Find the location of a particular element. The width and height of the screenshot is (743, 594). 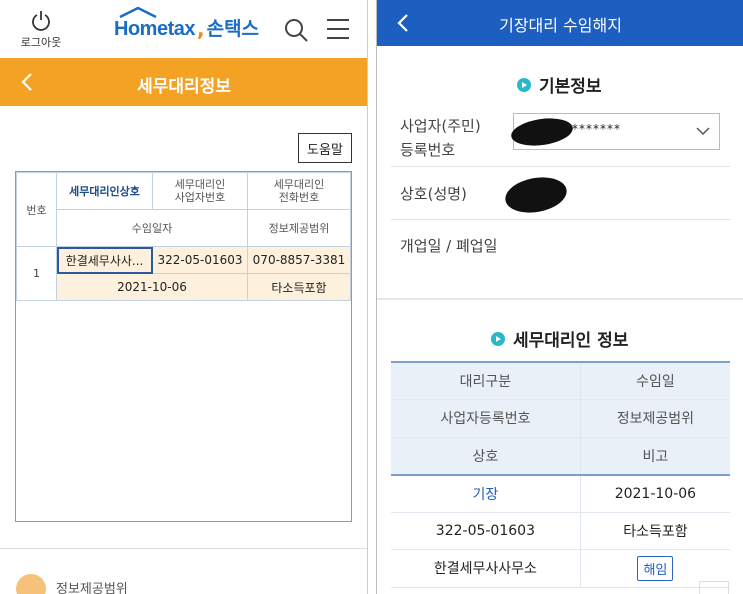

title-bar: 기장대리 수임해지 is located at coordinates (560, 23).